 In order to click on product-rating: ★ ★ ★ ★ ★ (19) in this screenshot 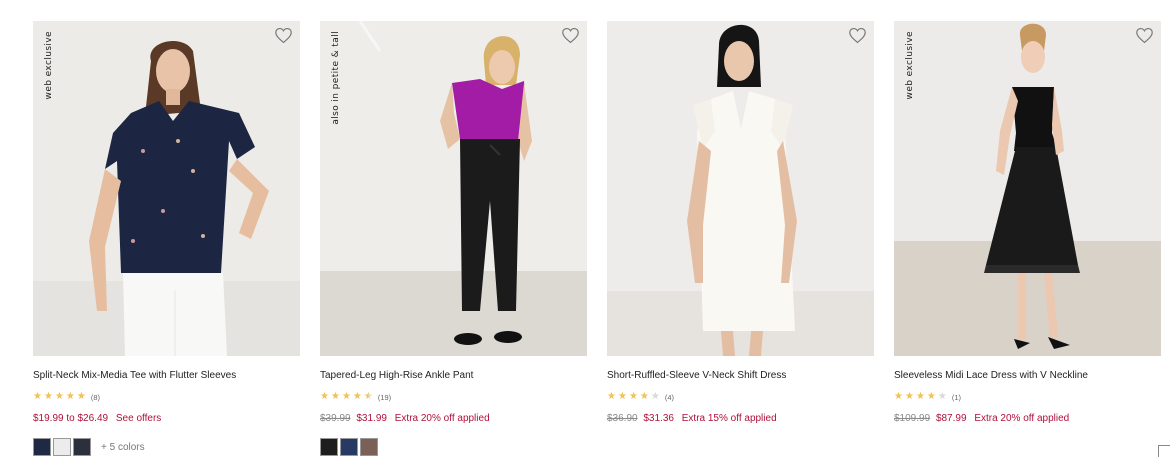, I will do `click(453, 397)`.